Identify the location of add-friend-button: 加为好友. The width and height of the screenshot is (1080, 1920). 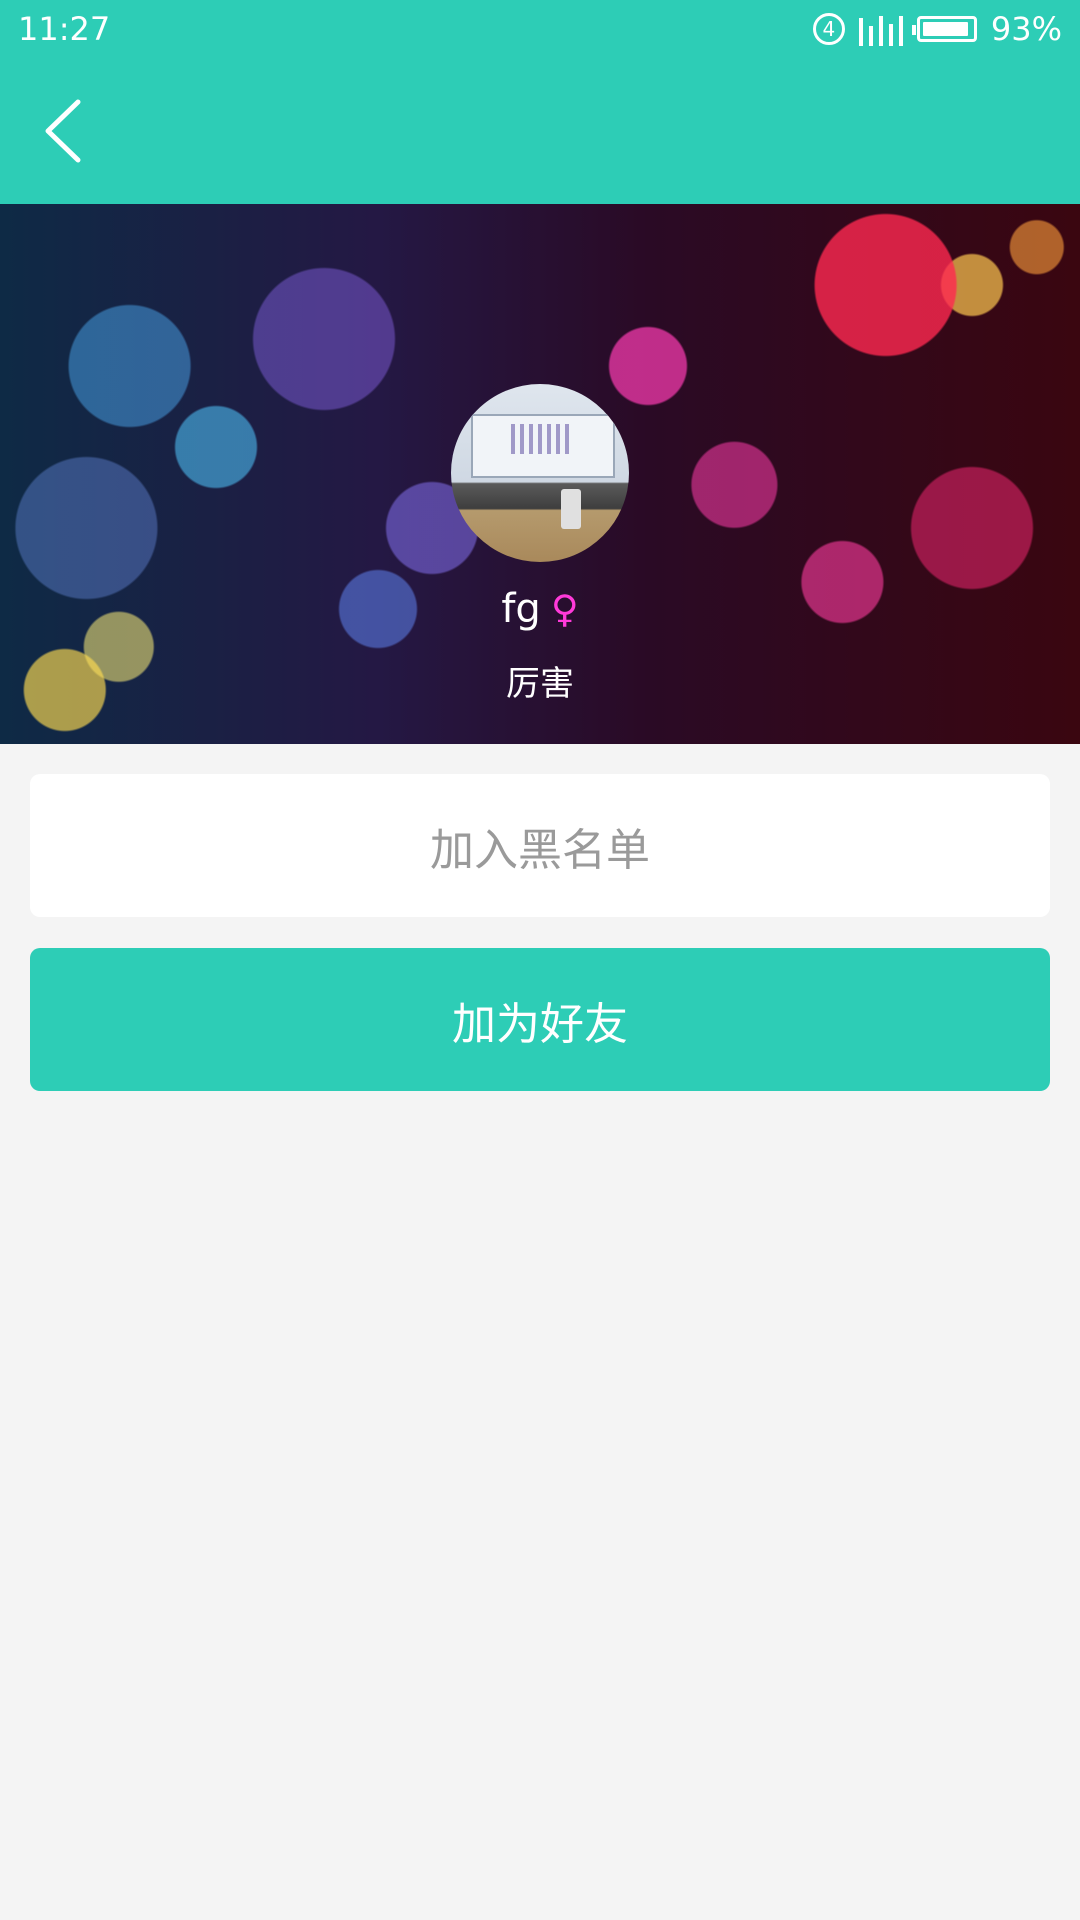
(540, 1019).